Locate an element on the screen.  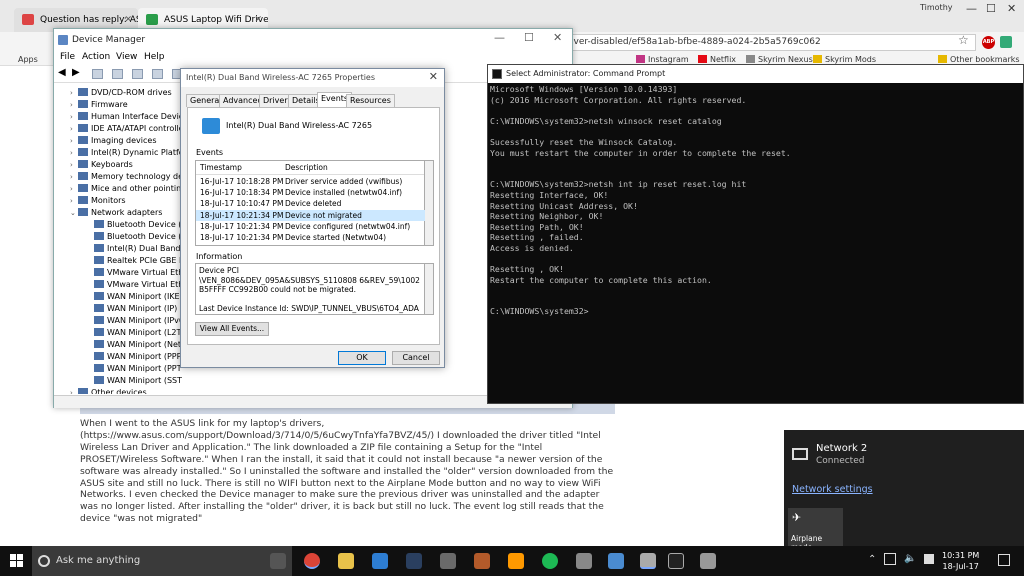
tree-item: › Intel(R) Dynamic Platfor is located at coordinates (126, 153).